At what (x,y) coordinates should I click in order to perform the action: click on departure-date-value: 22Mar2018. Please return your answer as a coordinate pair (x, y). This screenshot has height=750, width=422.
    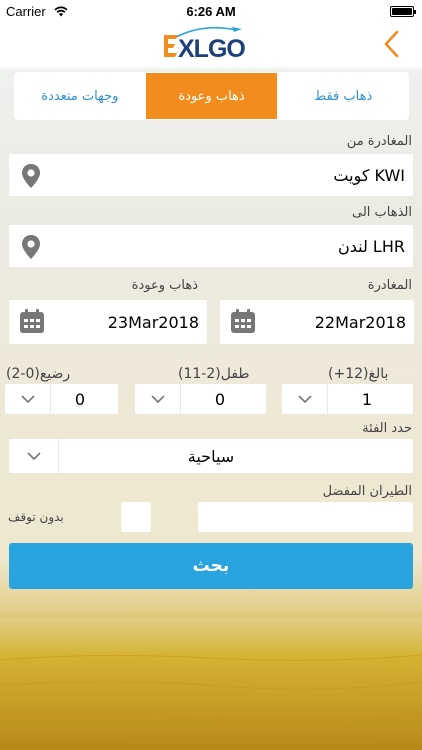
    Looking at the image, I should click on (360, 322).